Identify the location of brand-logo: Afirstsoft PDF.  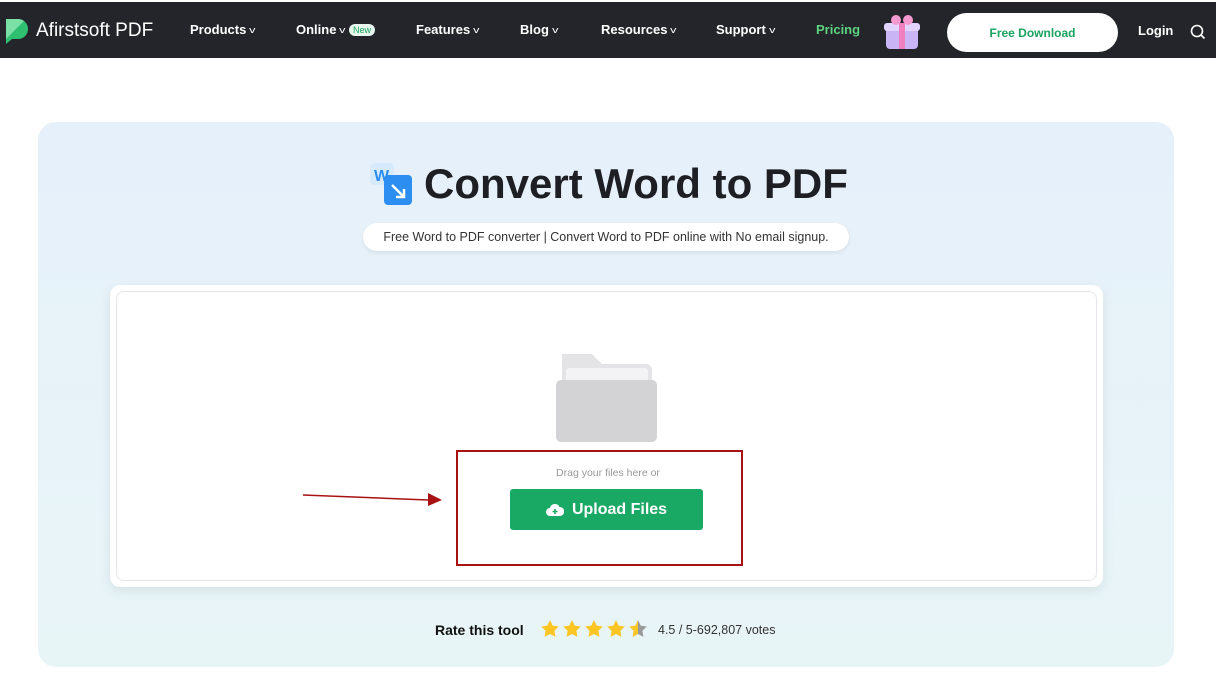
(78, 31).